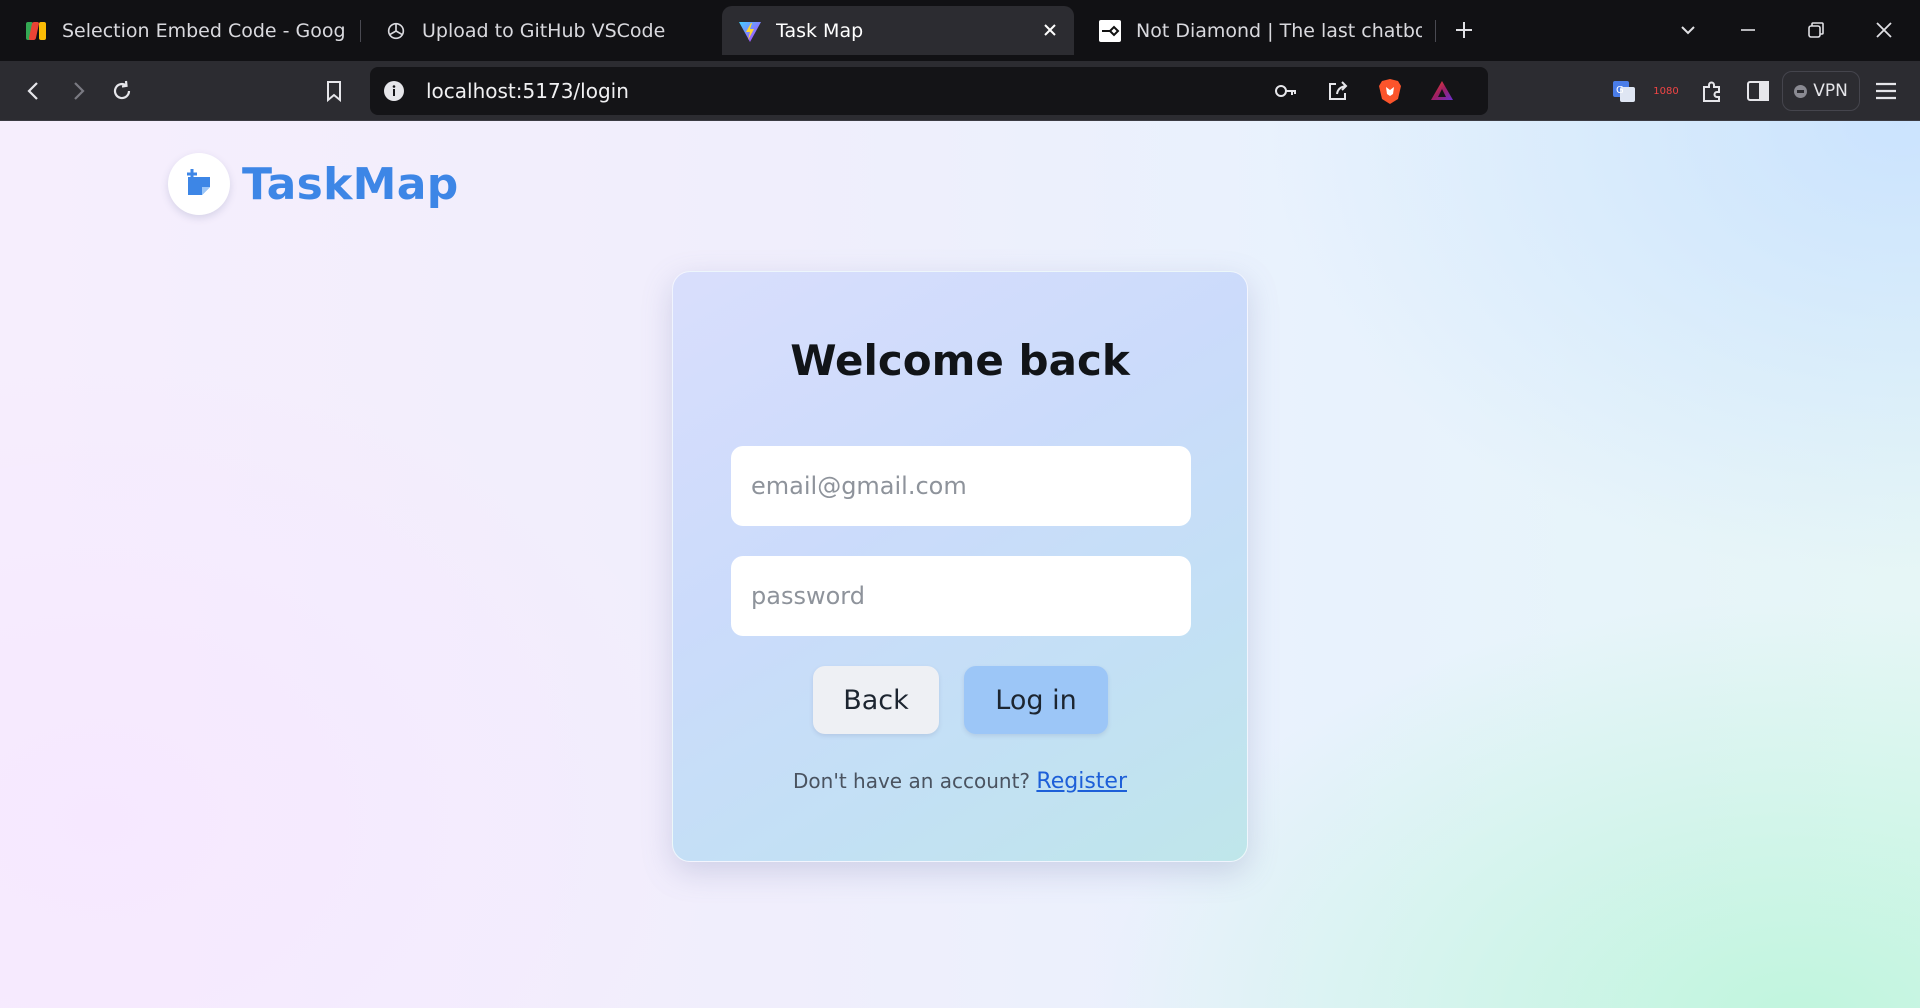 This screenshot has width=1920, height=1008. I want to click on tab-title: Upload to GitHub VSCode, so click(544, 30).